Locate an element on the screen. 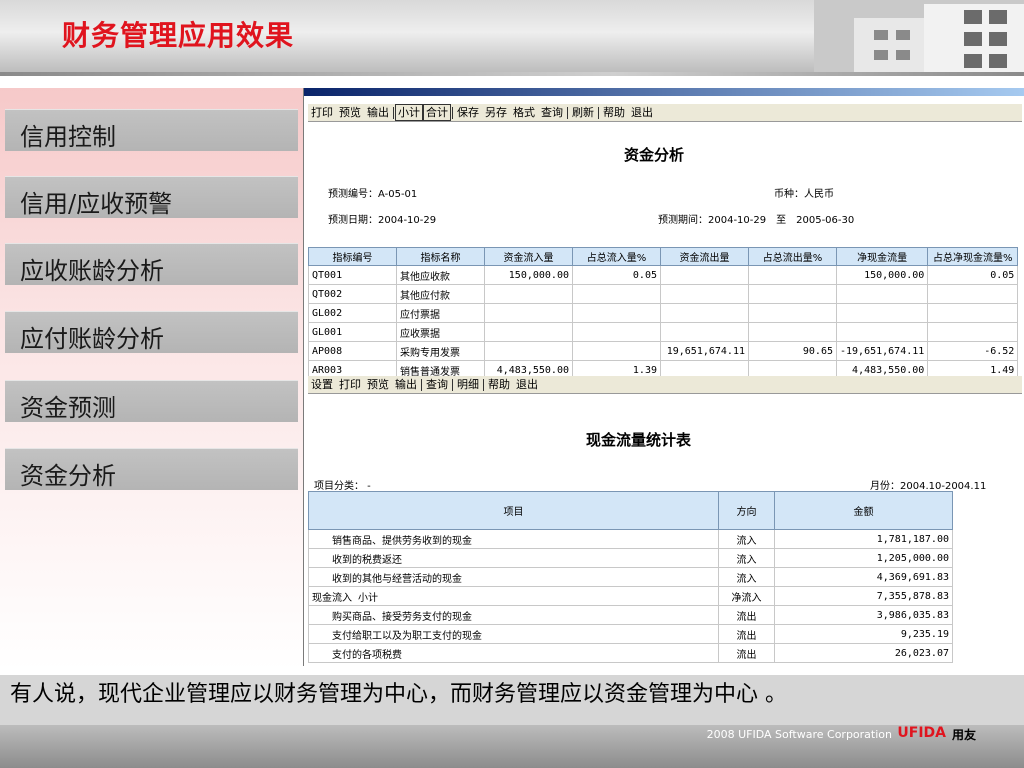 The image size is (1024, 768). sidebar-item-fund-forecast: 资金预测 is located at coordinates (151, 401).